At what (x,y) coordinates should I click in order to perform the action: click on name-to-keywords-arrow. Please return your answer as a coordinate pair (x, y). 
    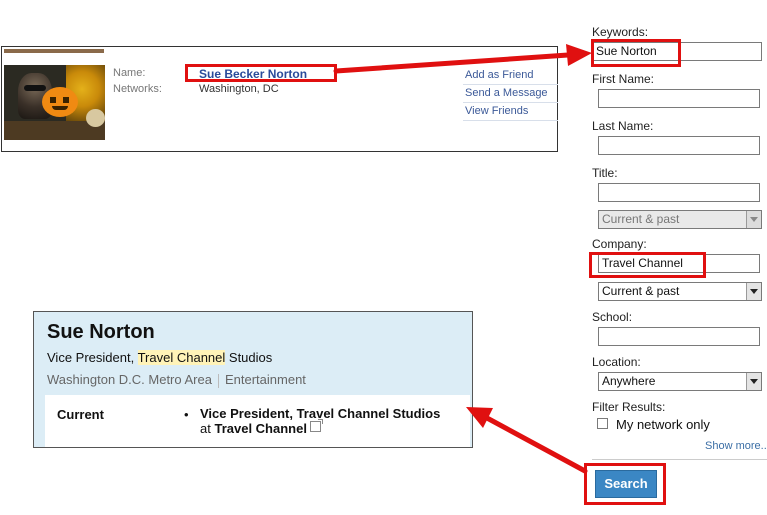
    Looking at the image, I should click on (452, 63).